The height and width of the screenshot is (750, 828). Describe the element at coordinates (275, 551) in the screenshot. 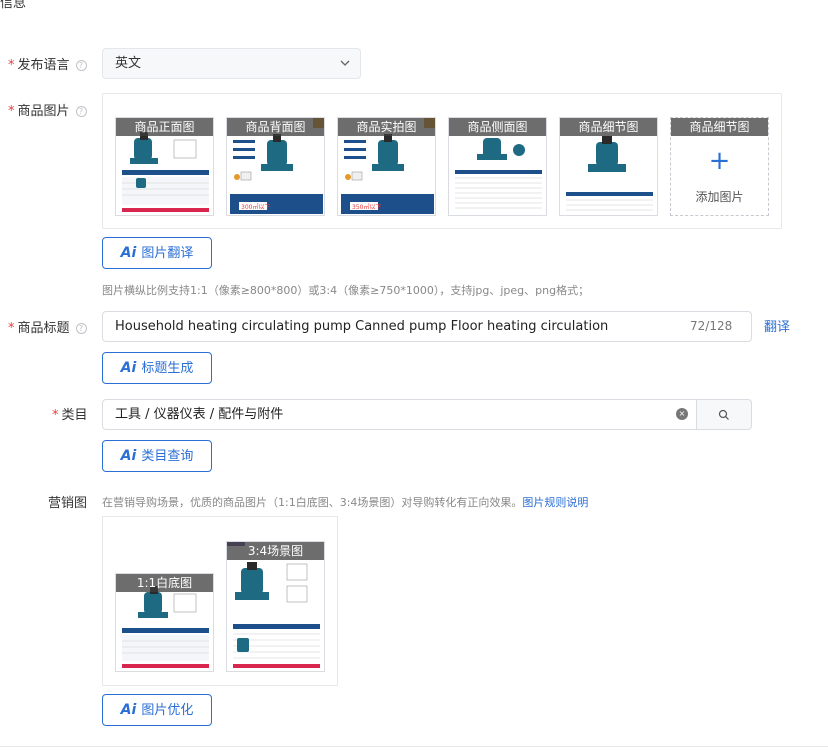

I see `marketing-caption: 3:4场景图` at that location.